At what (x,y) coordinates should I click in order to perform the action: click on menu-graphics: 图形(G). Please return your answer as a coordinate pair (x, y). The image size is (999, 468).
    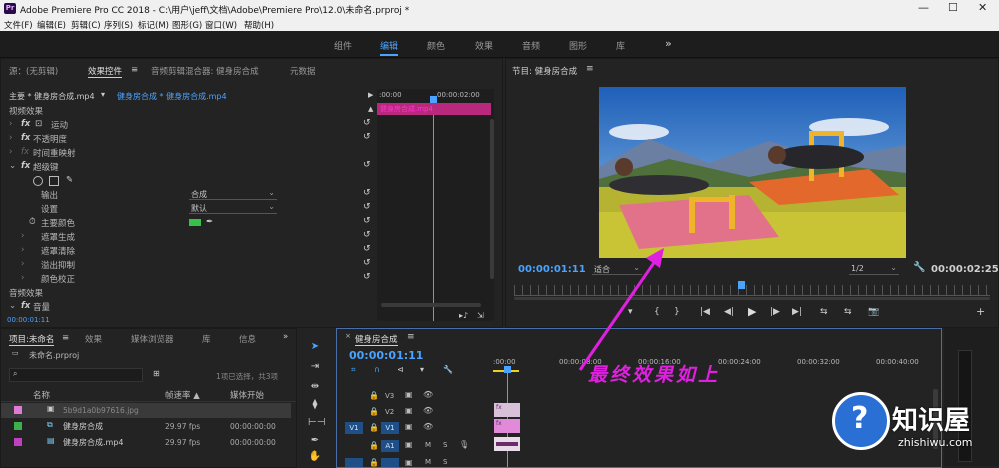
    Looking at the image, I should click on (187, 25).